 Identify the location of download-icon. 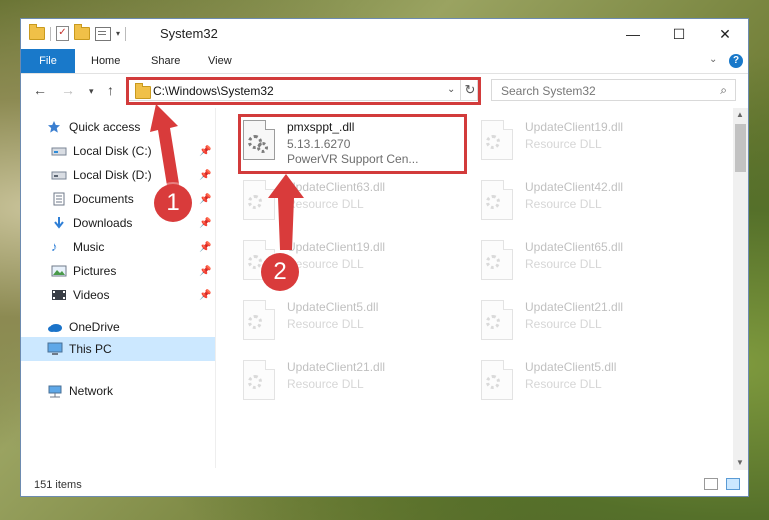
(59, 223).